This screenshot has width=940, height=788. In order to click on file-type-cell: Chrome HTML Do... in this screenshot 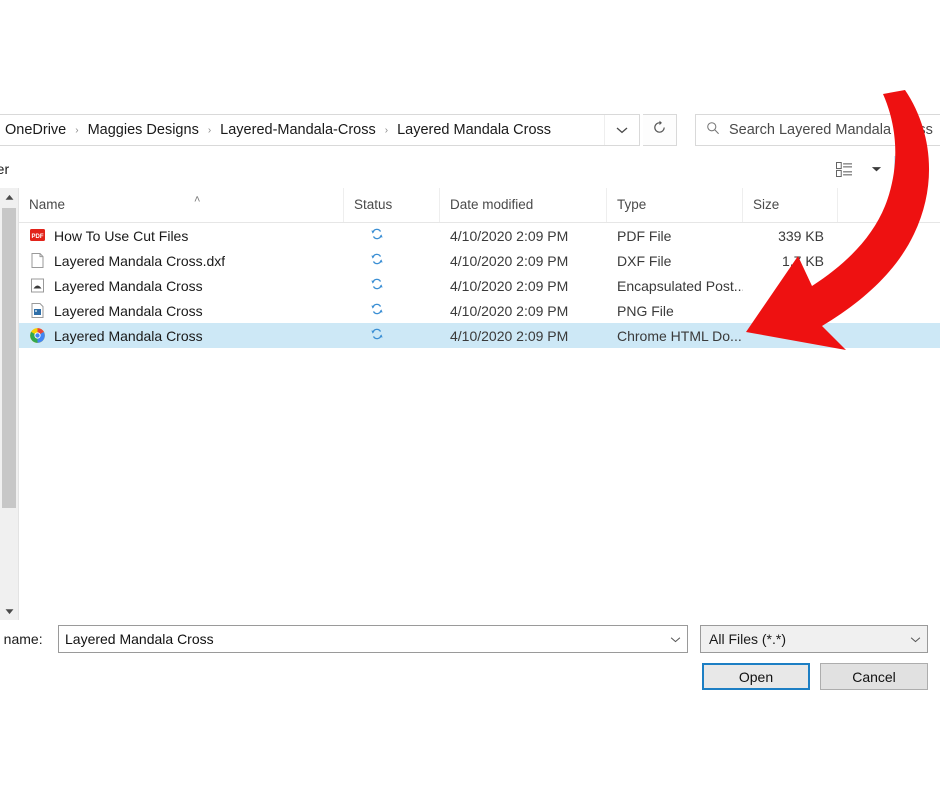, I will do `click(679, 335)`.